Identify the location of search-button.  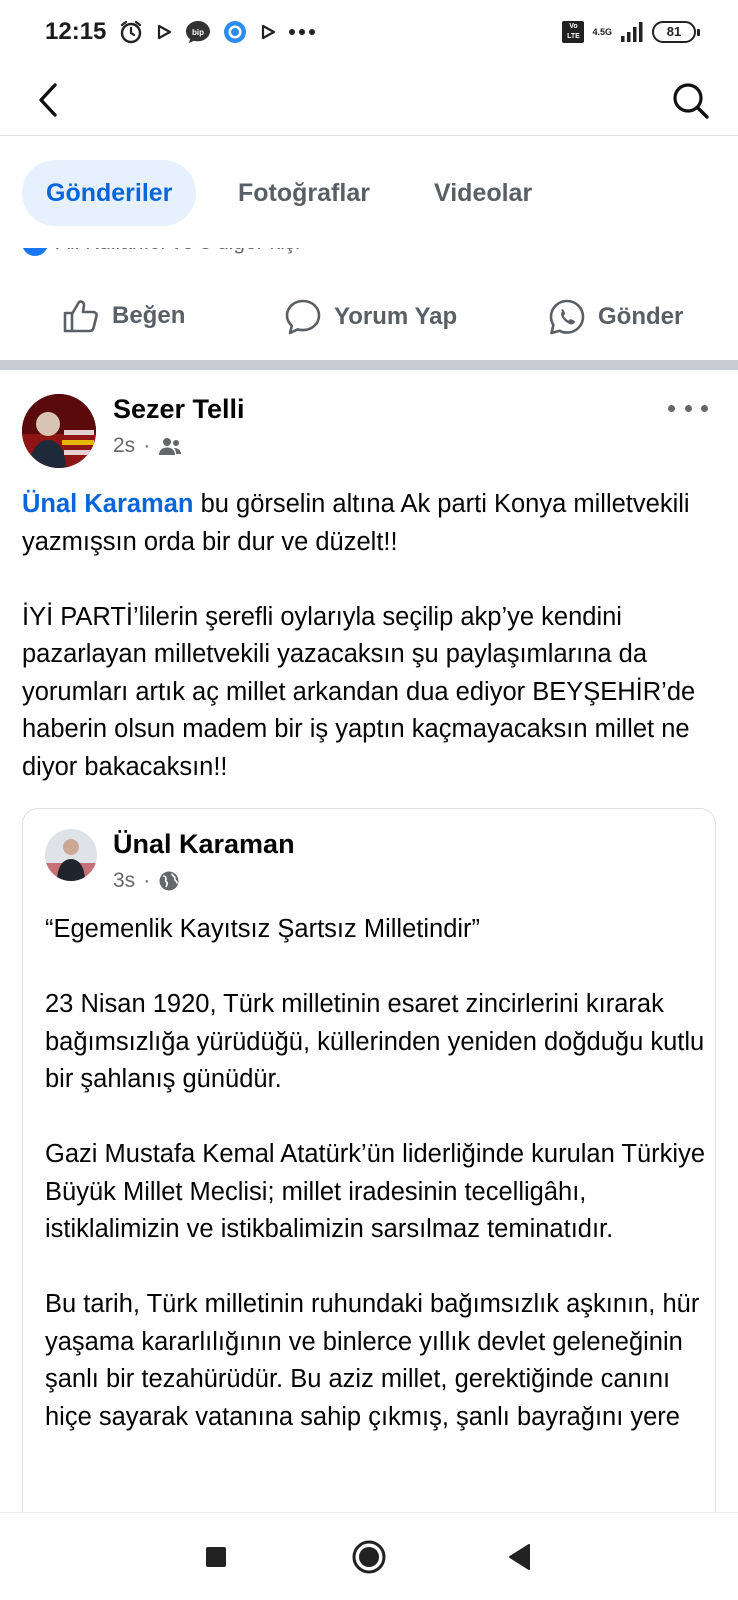
(691, 101).